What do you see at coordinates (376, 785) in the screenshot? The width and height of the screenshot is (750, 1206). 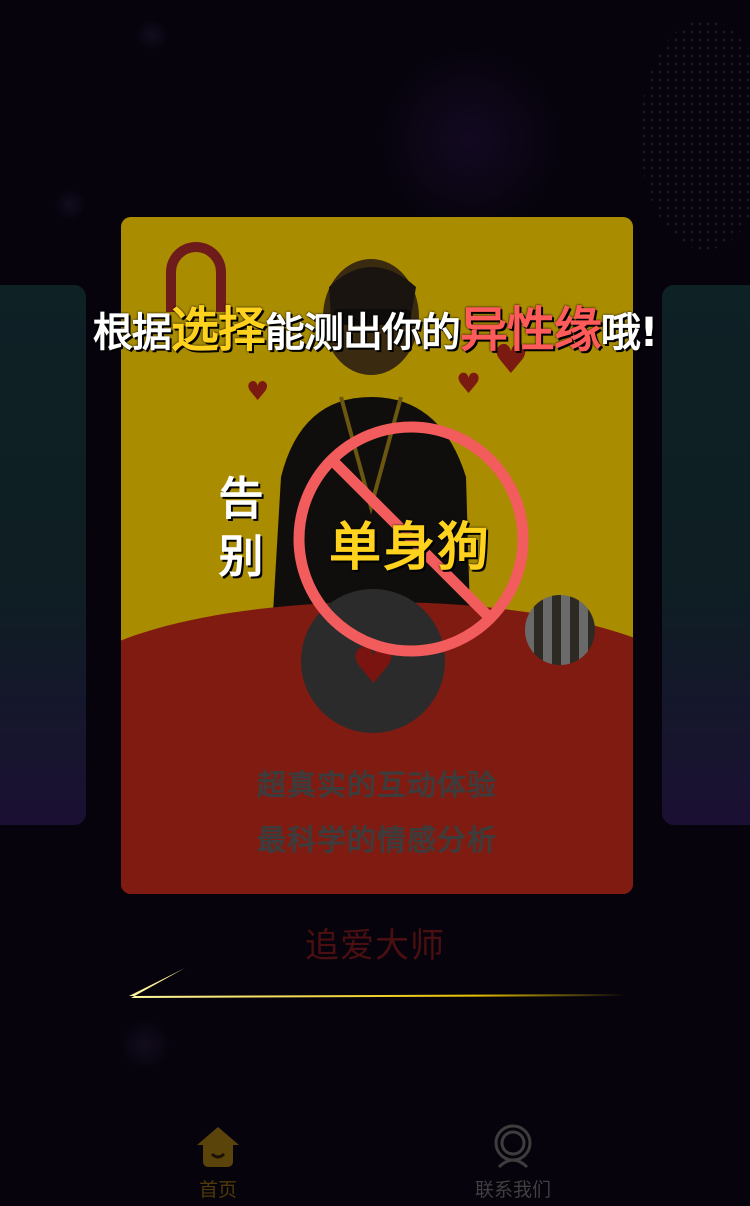 I see `card-tagline-1: 超真实的互动体验` at bounding box center [376, 785].